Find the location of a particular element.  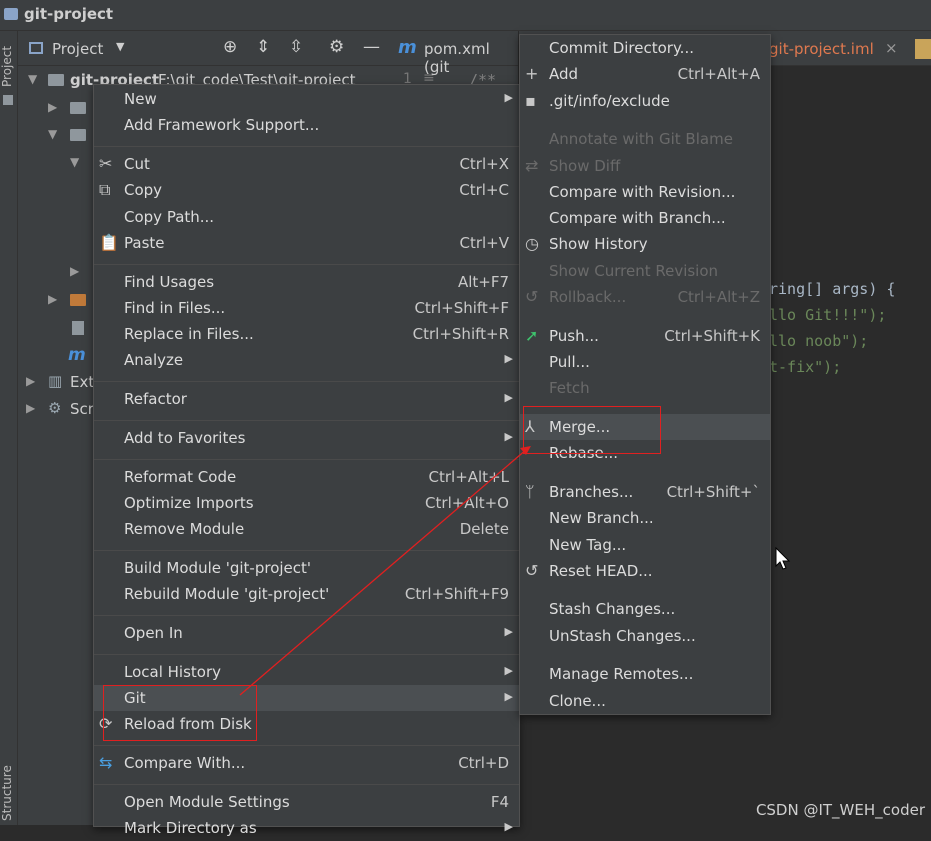

annotation-arrow is located at coordinates (385, 571).